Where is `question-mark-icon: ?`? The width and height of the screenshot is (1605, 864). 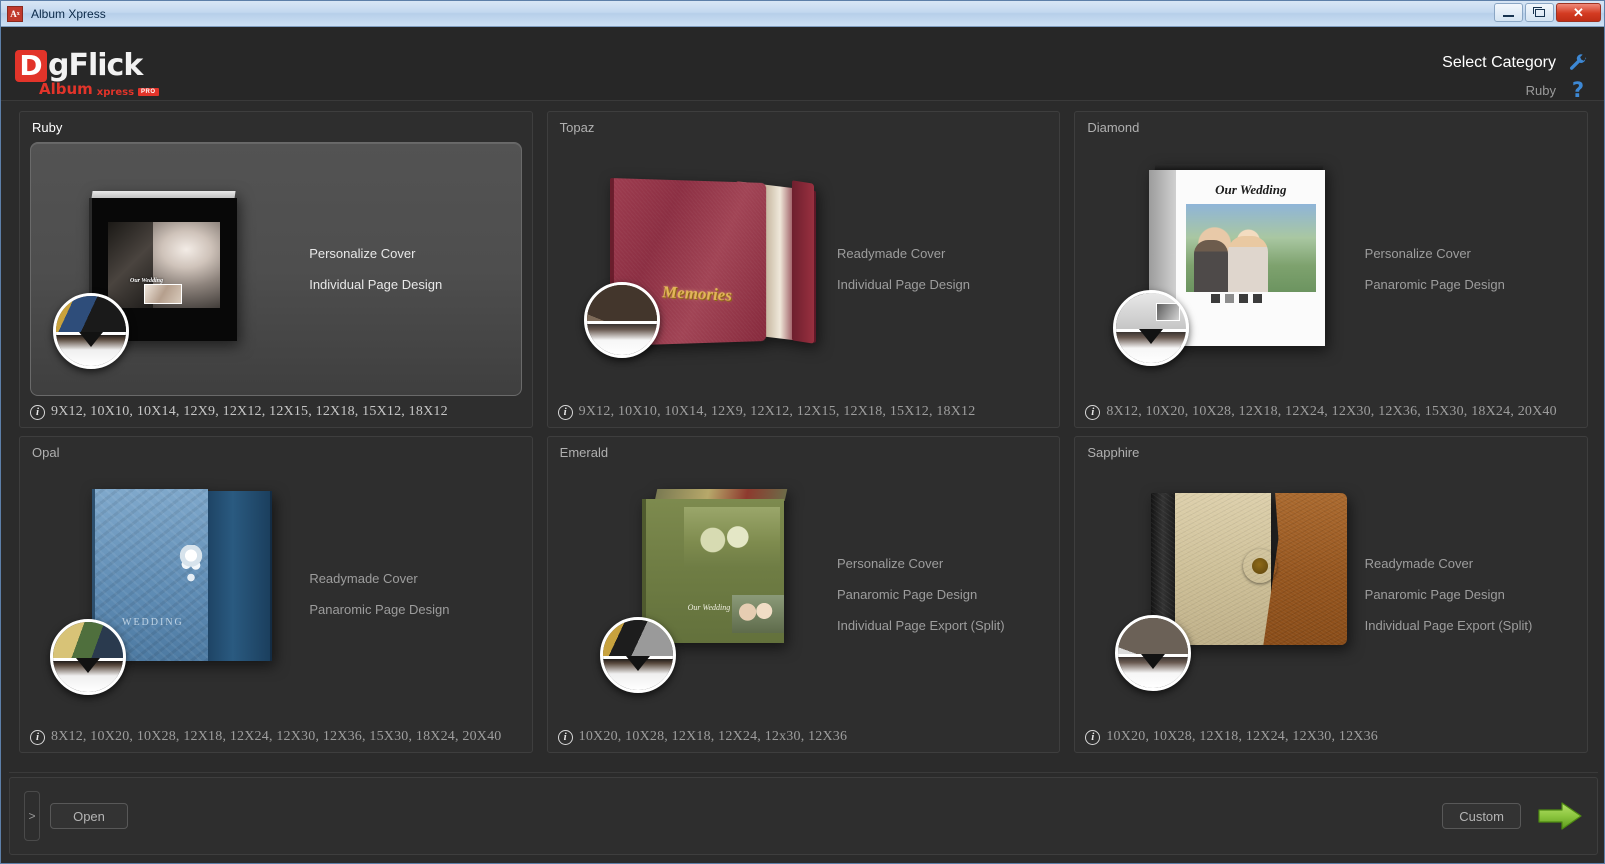 question-mark-icon: ? is located at coordinates (1578, 90).